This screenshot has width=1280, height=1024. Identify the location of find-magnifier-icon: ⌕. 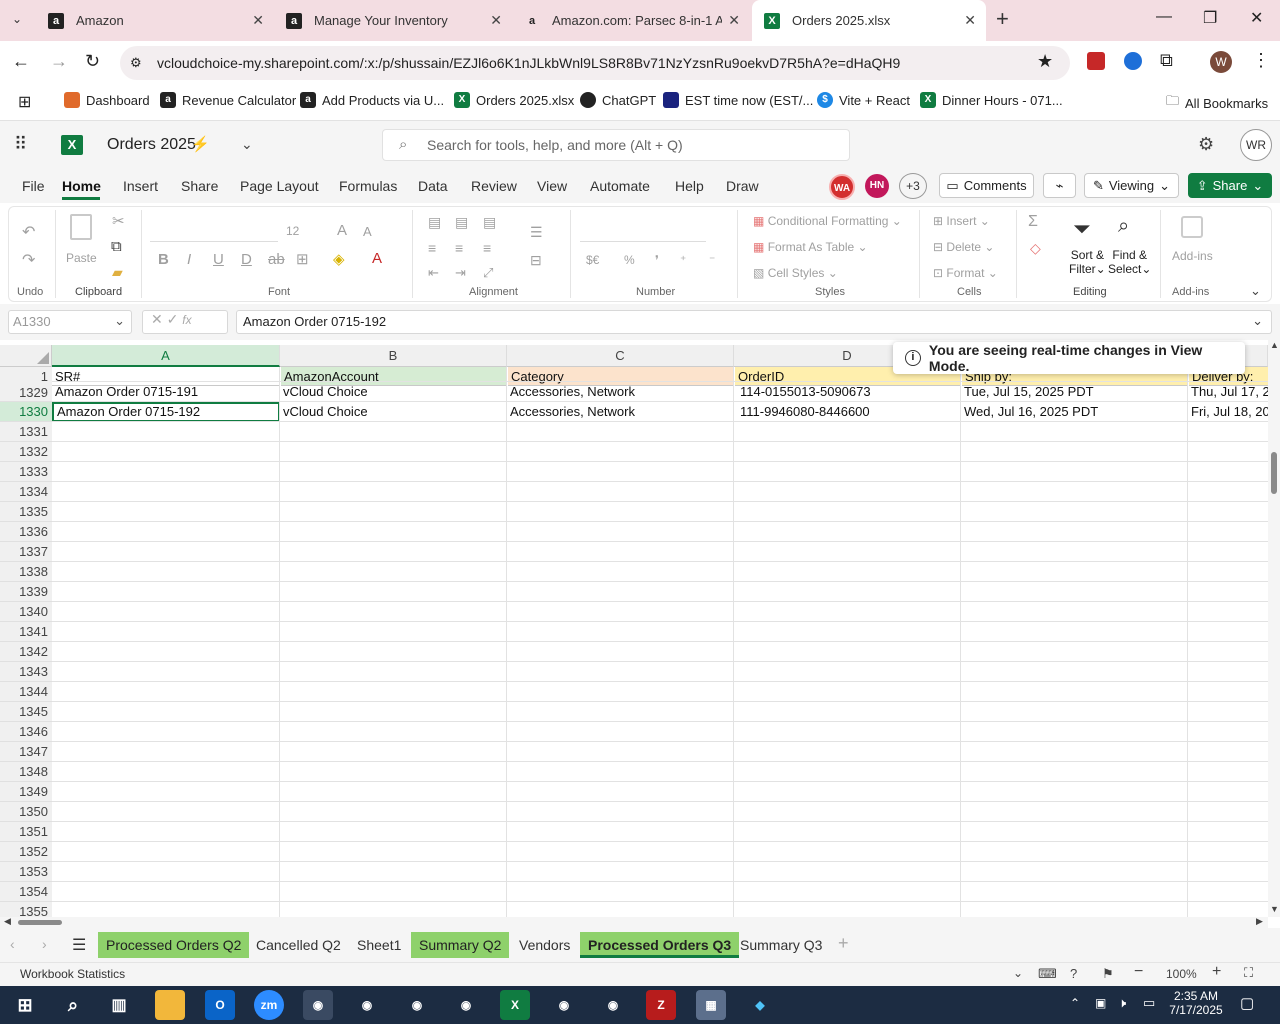
(1123, 226).